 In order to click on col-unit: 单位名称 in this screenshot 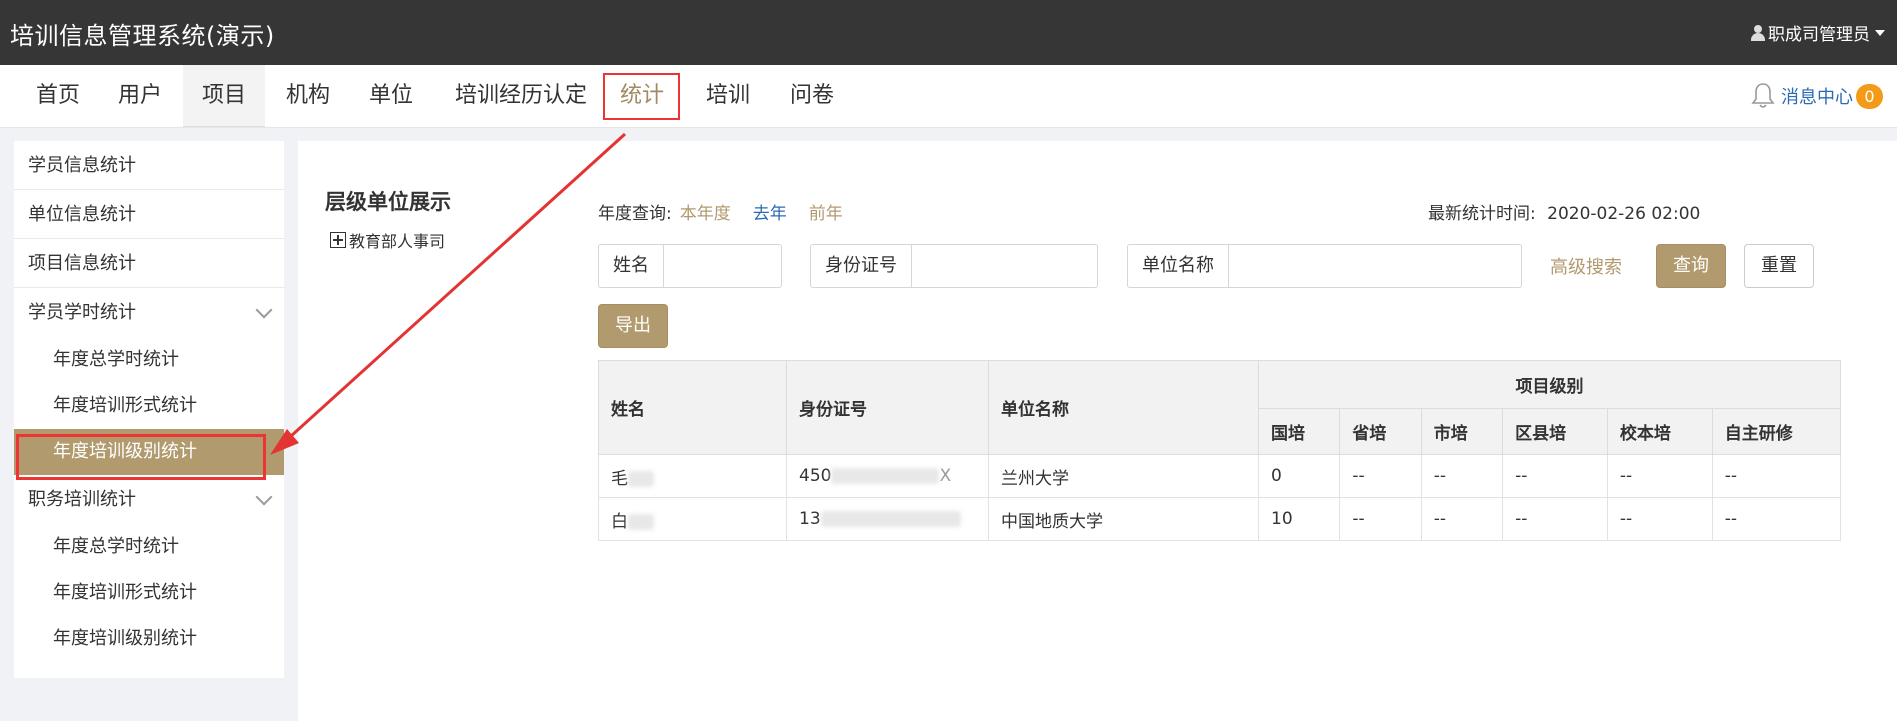, I will do `click(1123, 407)`.